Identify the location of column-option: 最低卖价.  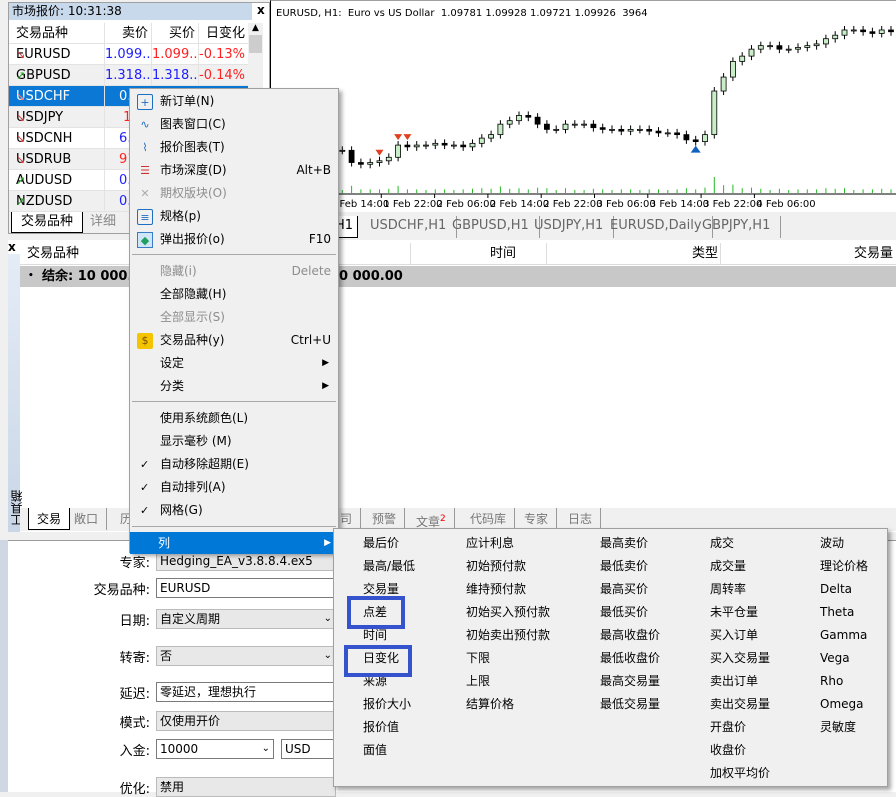
(624, 566).